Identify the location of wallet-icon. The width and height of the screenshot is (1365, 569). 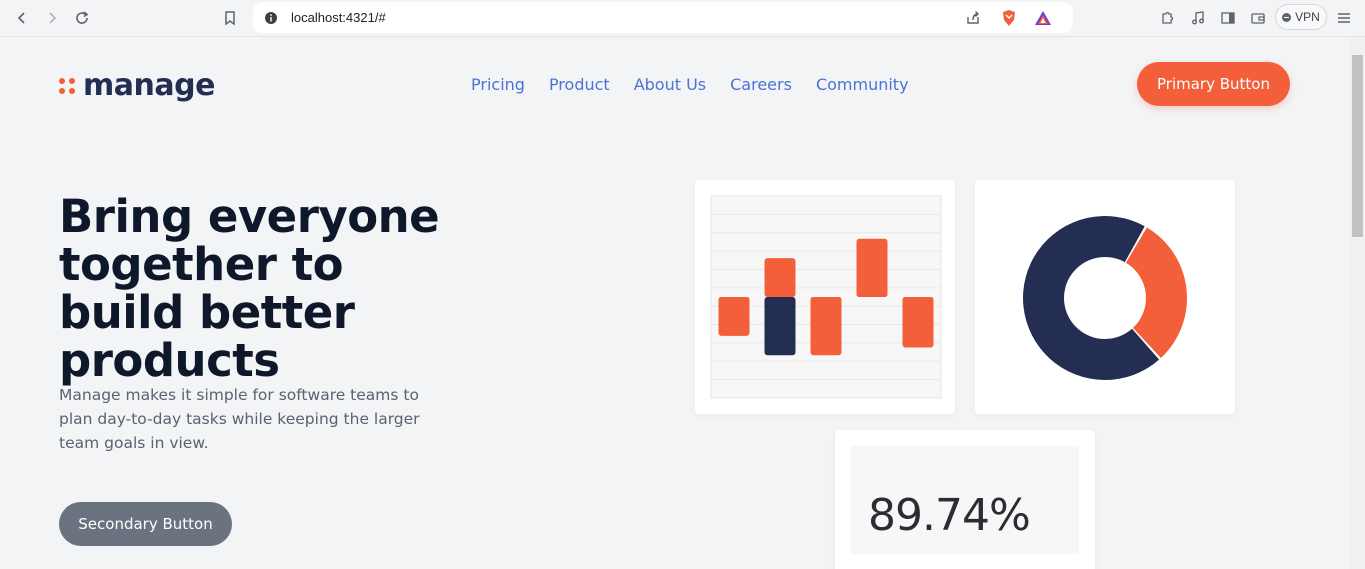
(1258, 18).